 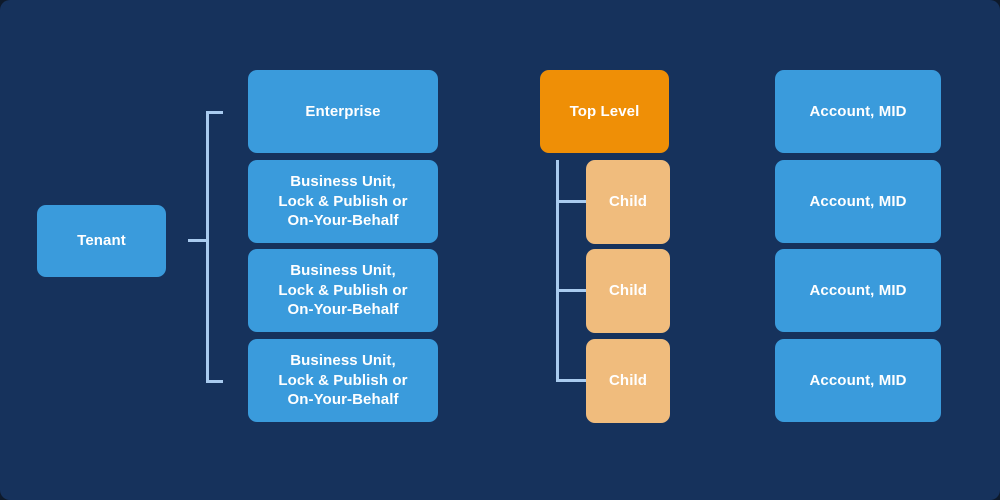 I want to click on tenant-bracket-vertical-line, so click(x=207, y=247).